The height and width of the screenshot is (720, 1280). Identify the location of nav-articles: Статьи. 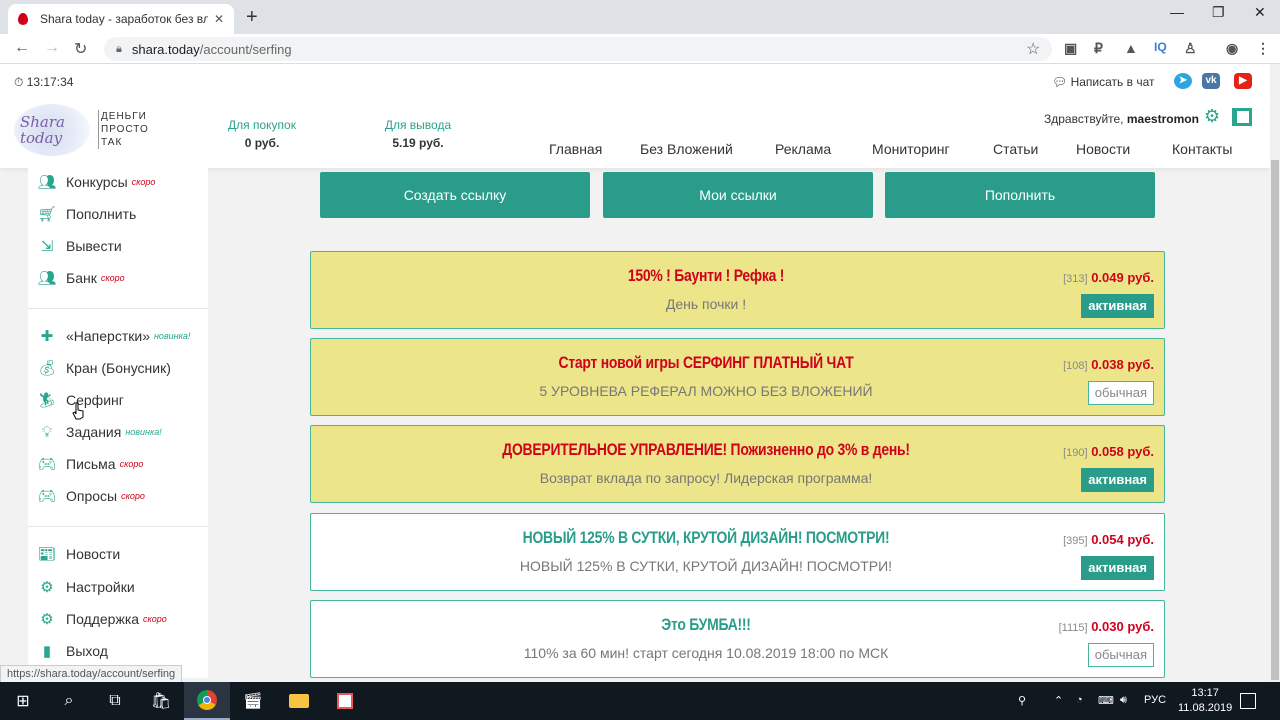
(1015, 149).